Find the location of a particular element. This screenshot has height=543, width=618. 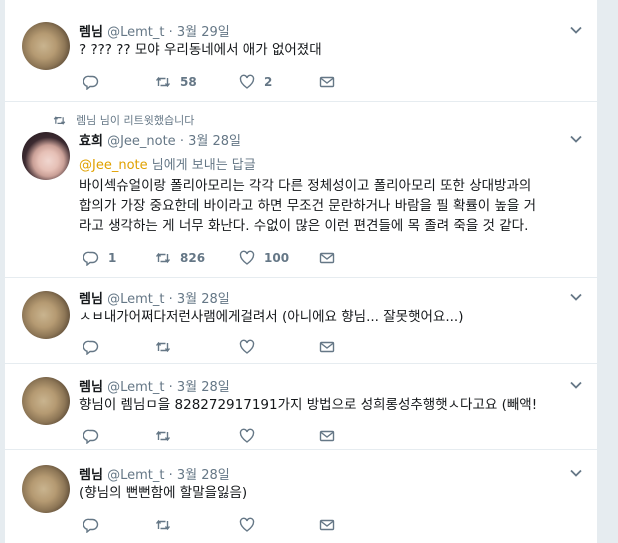

retweet-button: 58 is located at coordinates (197, 82).